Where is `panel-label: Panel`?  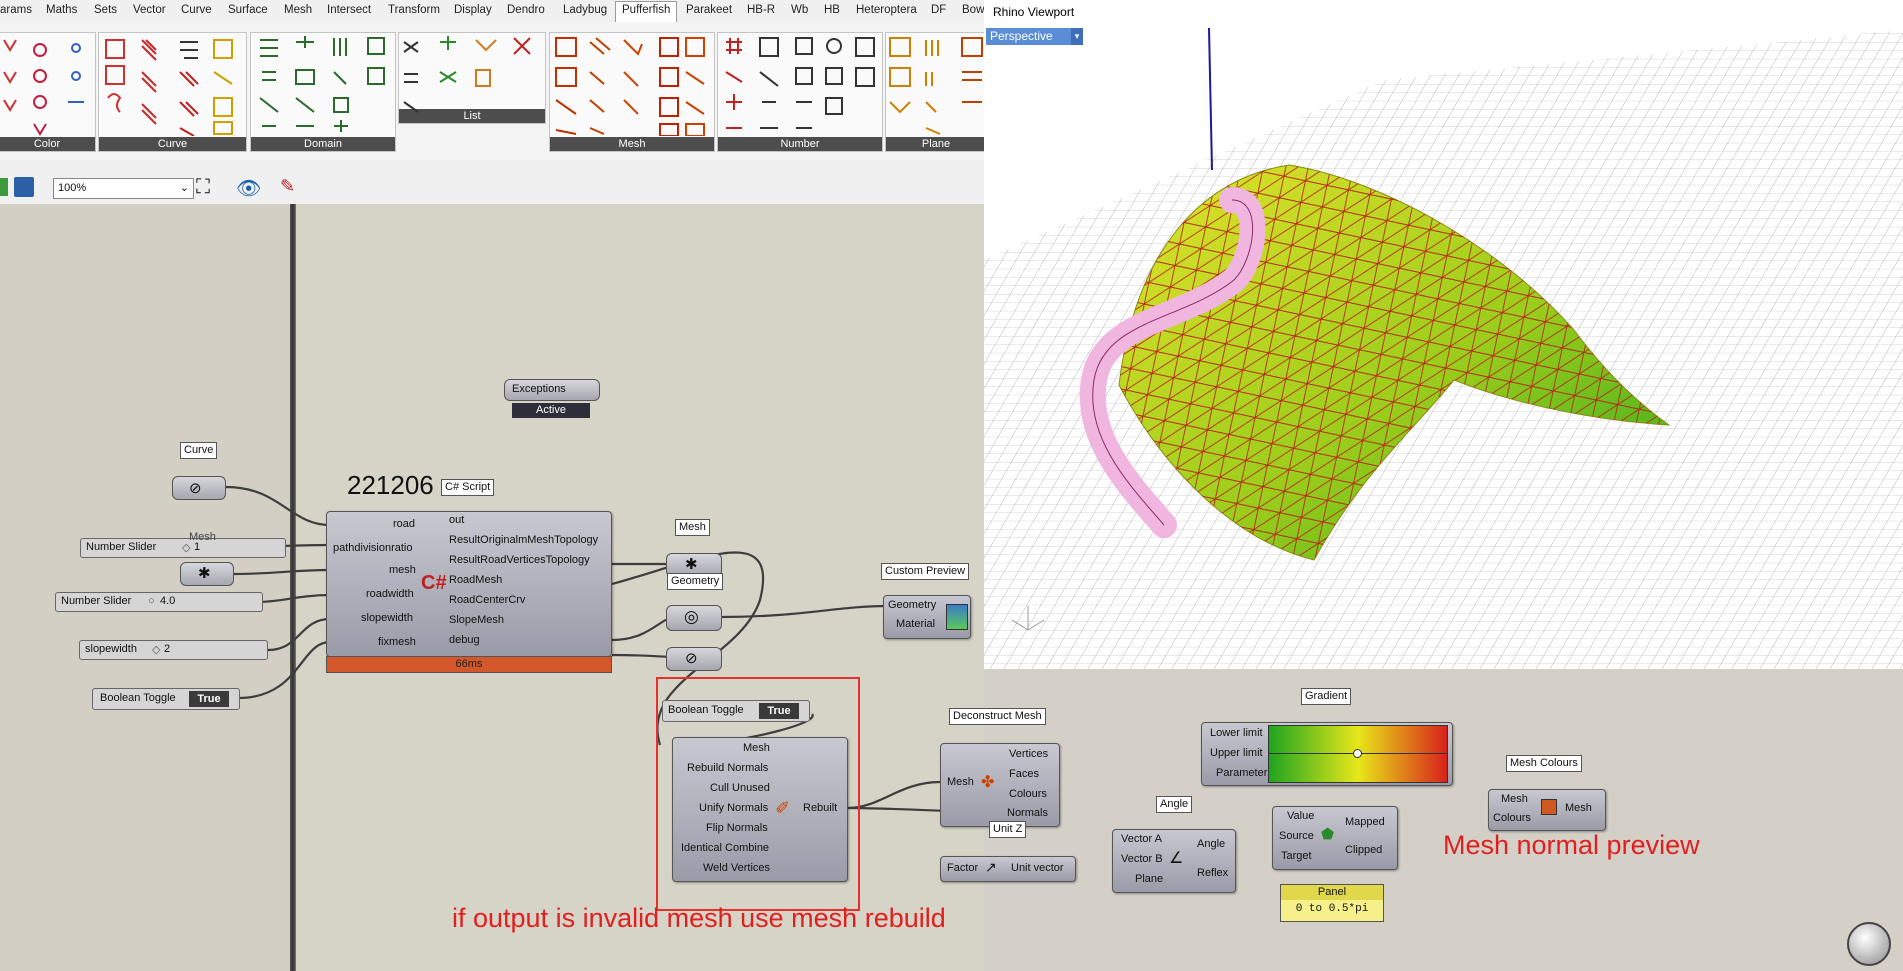 panel-label: Panel is located at coordinates (1332, 892).